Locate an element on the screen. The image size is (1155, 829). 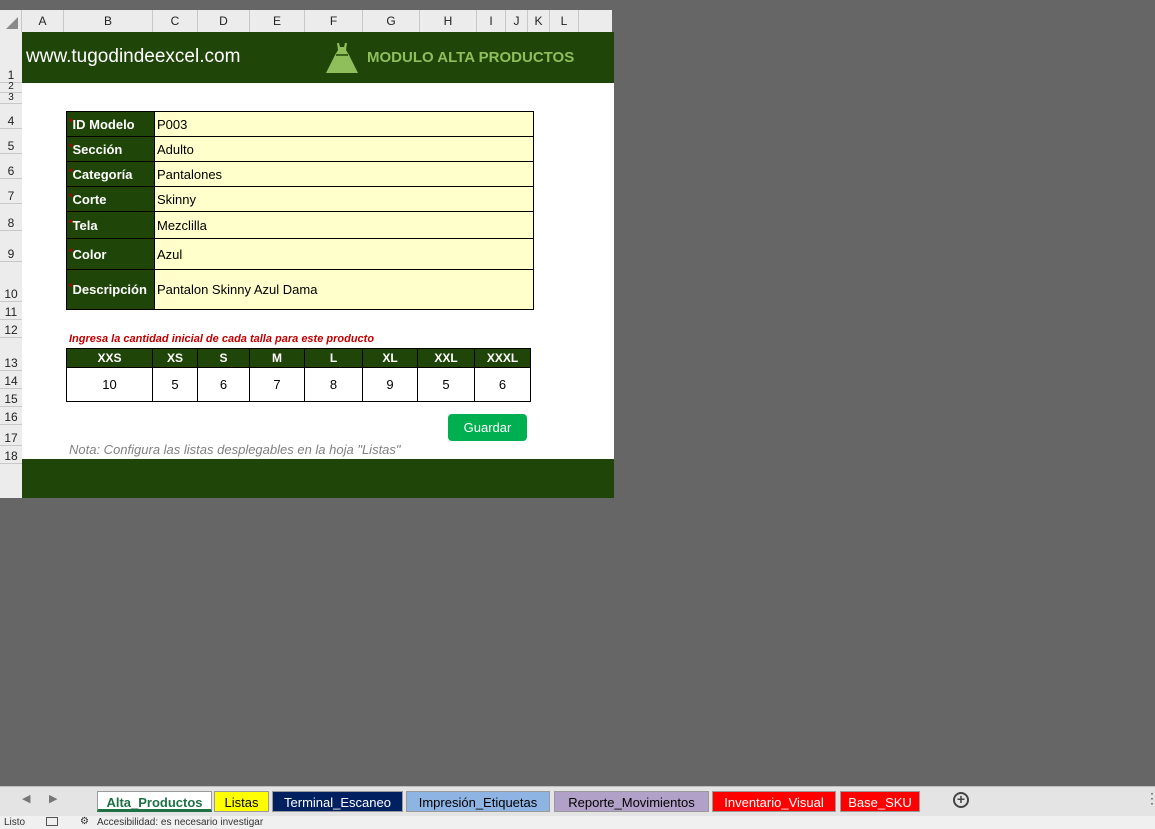
row-header: 18 is located at coordinates (11, 455).